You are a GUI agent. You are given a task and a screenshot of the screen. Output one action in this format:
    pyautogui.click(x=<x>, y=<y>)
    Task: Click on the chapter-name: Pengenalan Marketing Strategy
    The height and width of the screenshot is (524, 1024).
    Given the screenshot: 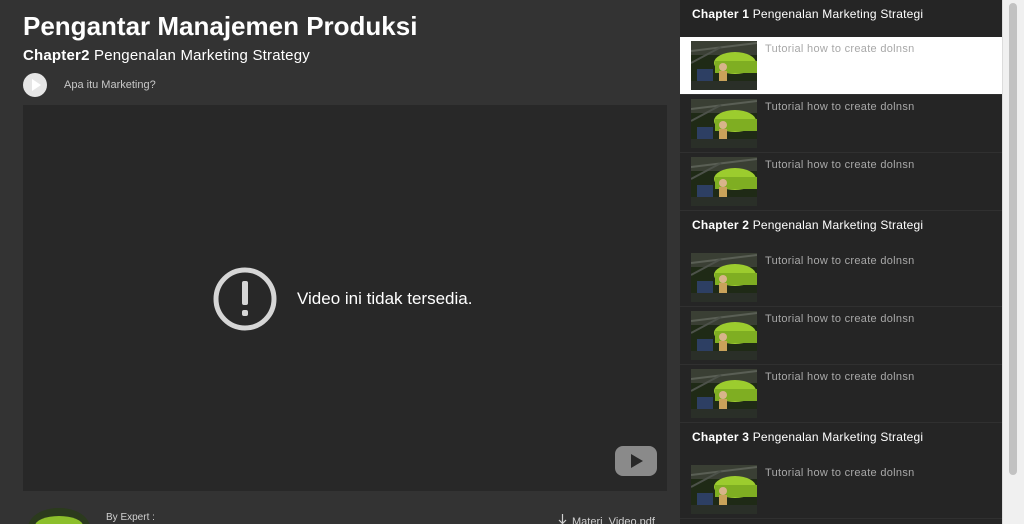 What is the action you would take?
    pyautogui.click(x=202, y=55)
    